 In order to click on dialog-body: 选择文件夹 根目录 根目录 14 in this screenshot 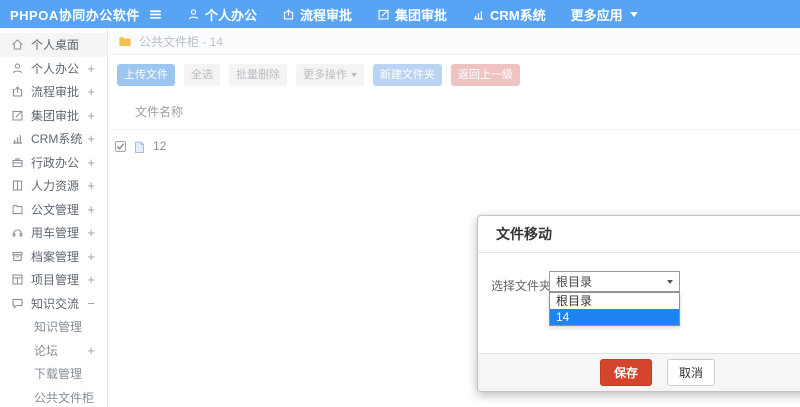, I will do `click(639, 303)`.